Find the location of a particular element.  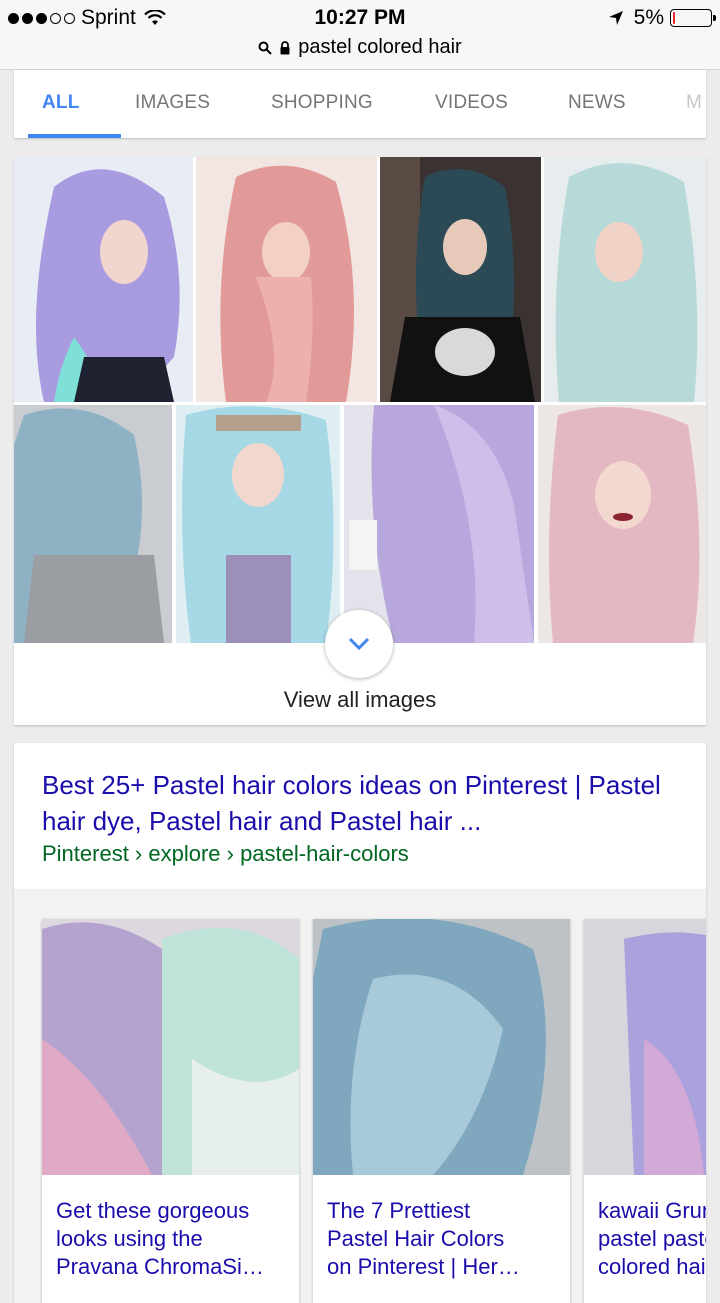

tab-images: IMAGES is located at coordinates (172, 103).